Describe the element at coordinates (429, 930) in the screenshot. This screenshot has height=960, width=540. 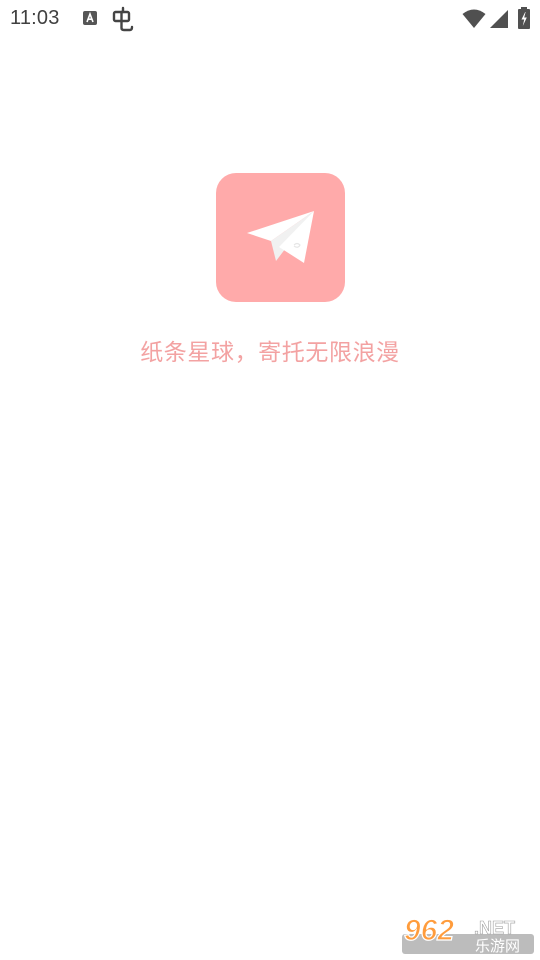
I see `watermark-number: 962` at that location.